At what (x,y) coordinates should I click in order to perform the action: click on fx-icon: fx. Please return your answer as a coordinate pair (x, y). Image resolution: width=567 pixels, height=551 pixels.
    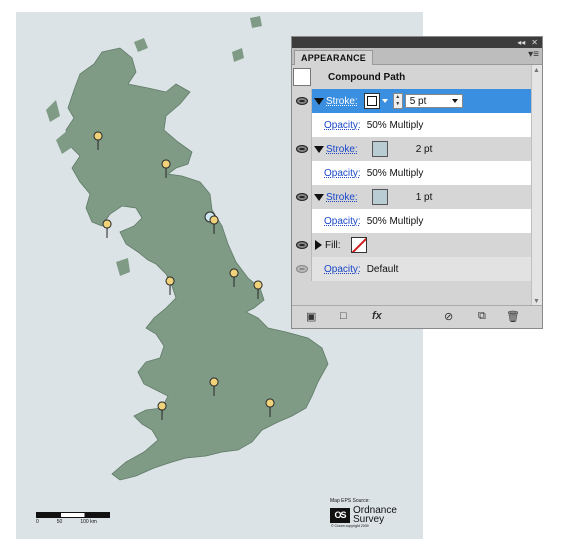
    Looking at the image, I should click on (377, 316).